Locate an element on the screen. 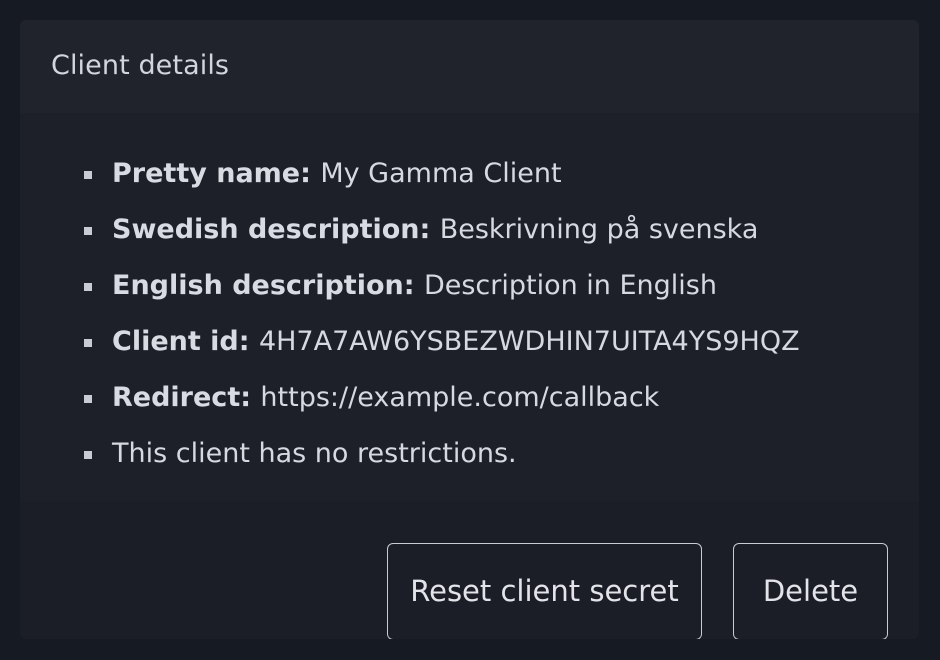 The image size is (940, 660). restrictions-text: This client has no restrictions. is located at coordinates (314, 453).